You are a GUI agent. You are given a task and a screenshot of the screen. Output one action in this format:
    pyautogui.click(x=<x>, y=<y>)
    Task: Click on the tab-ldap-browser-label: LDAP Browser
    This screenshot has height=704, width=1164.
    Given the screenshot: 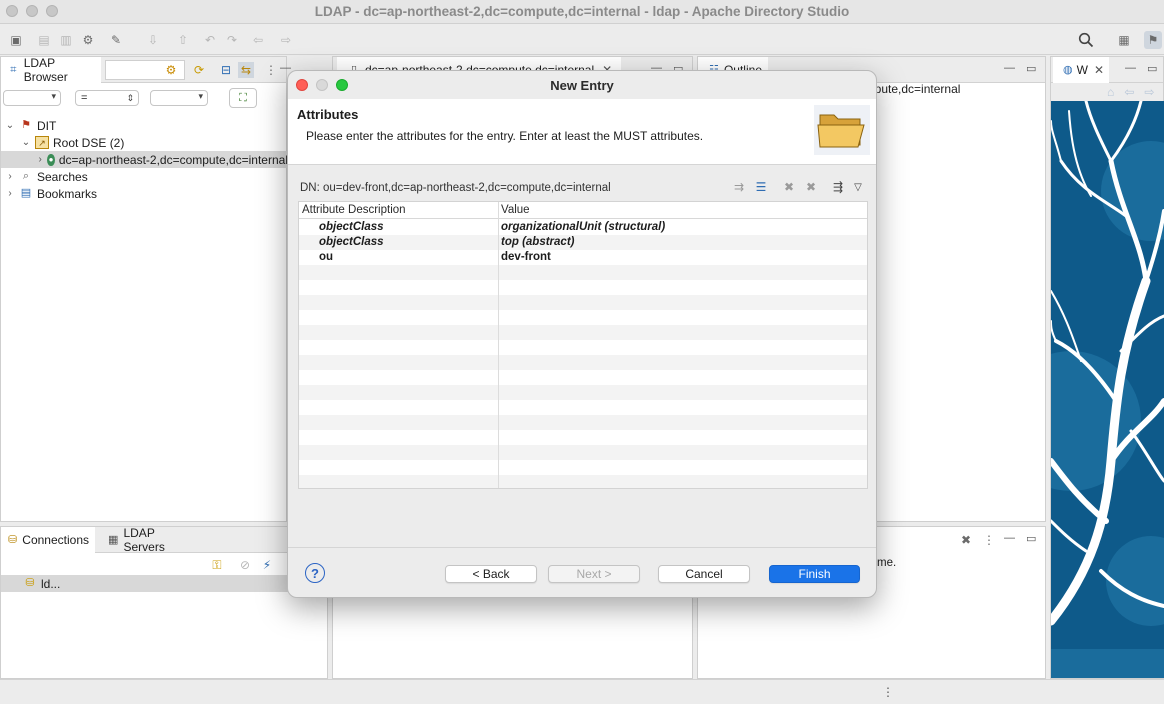 What is the action you would take?
    pyautogui.click(x=45, y=70)
    